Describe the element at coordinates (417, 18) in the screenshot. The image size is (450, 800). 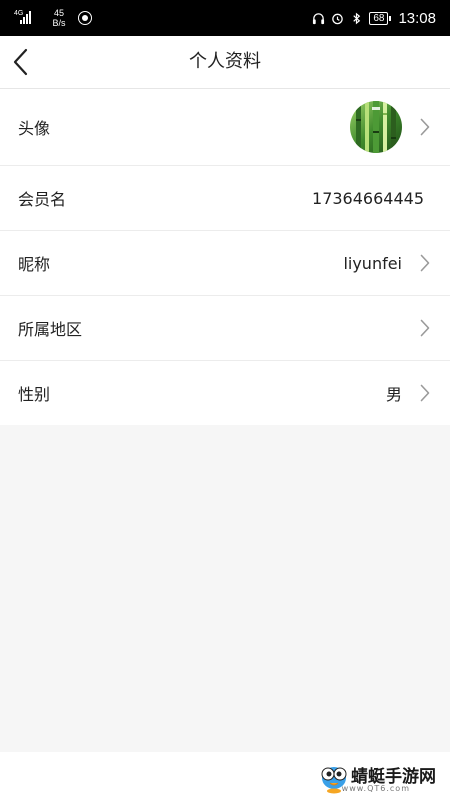
I see `clock: 13:08` at that location.